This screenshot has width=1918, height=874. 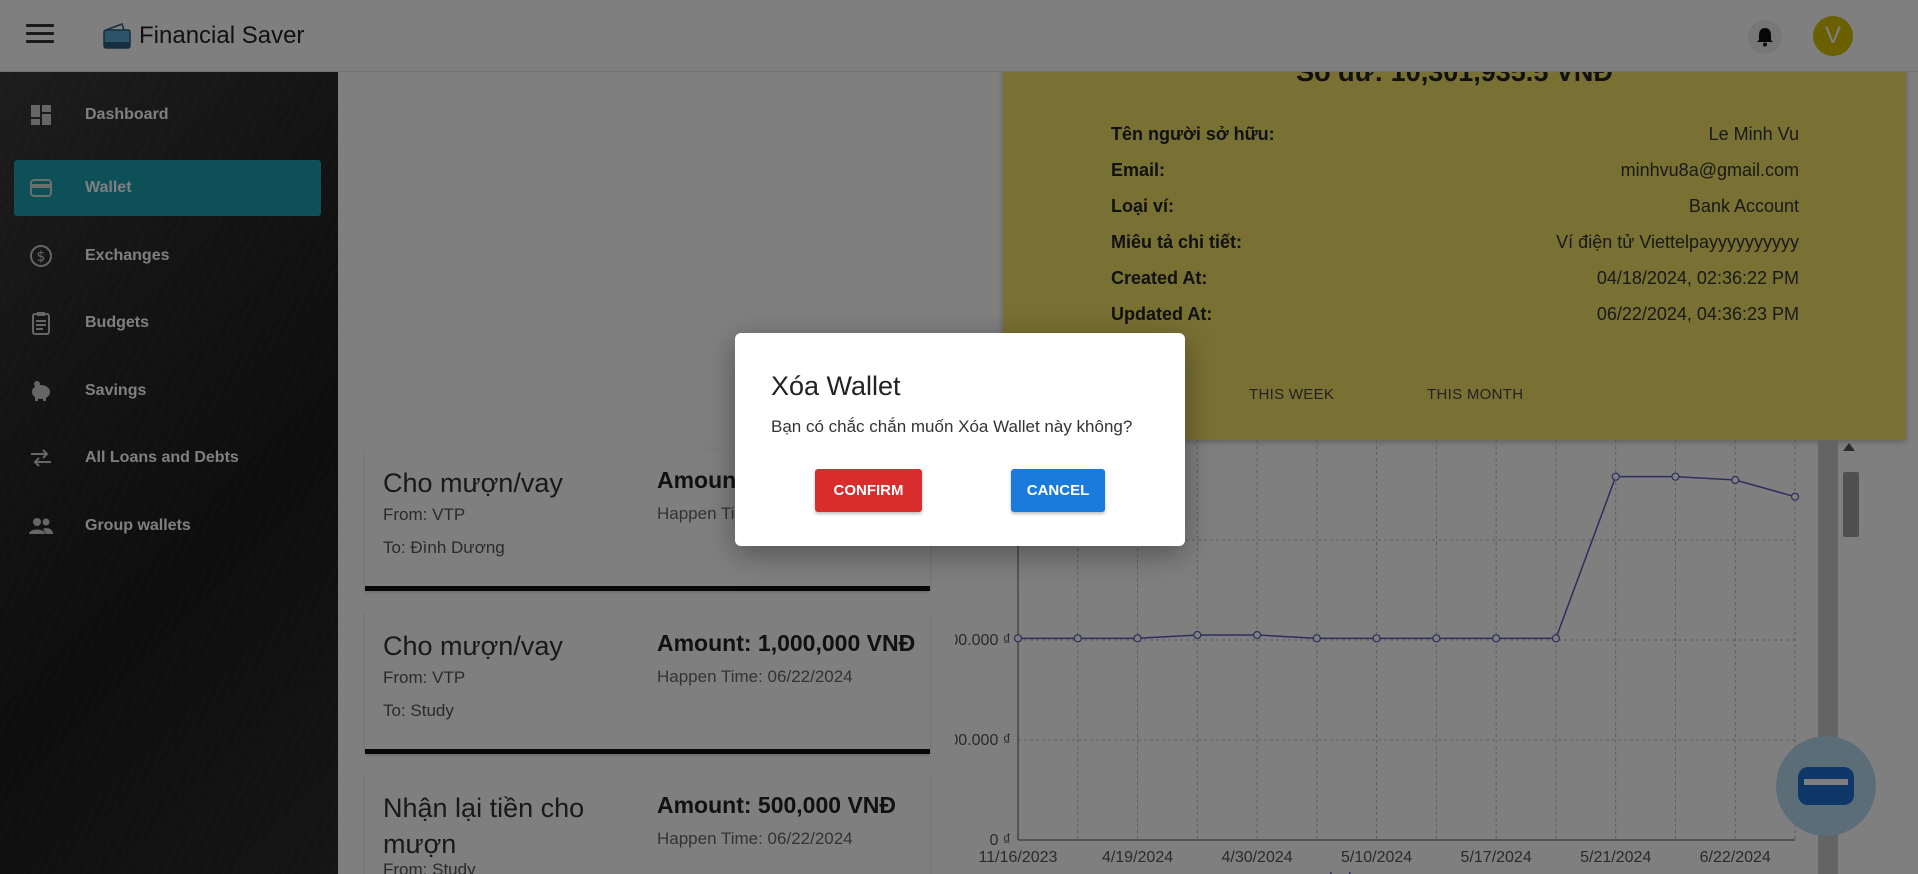 What do you see at coordinates (868, 490) in the screenshot?
I see `confirm-button: CONFIRM` at bounding box center [868, 490].